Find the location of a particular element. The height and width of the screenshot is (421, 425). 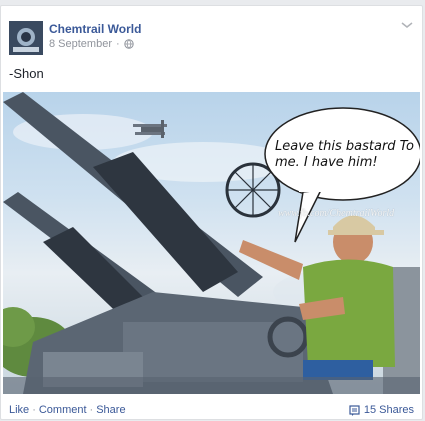

action-bar: Like · Comment · Share is located at coordinates (67, 410).